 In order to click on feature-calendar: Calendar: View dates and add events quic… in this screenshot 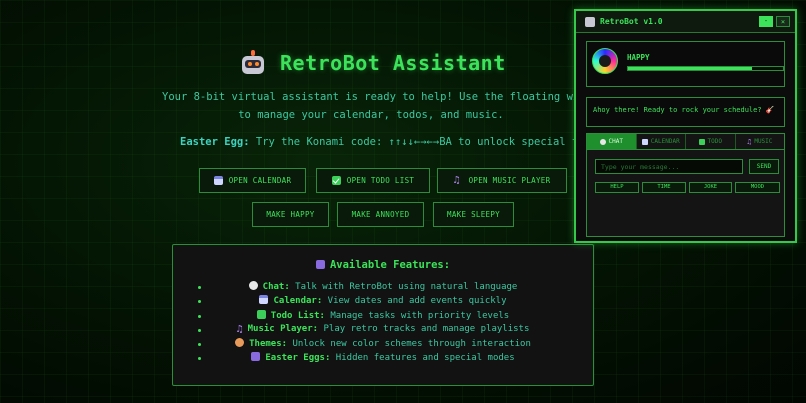, I will do `click(383, 302)`.